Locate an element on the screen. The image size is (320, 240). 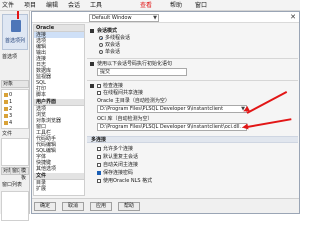
help-button: 帮助 is located at coordinates (129, 206).